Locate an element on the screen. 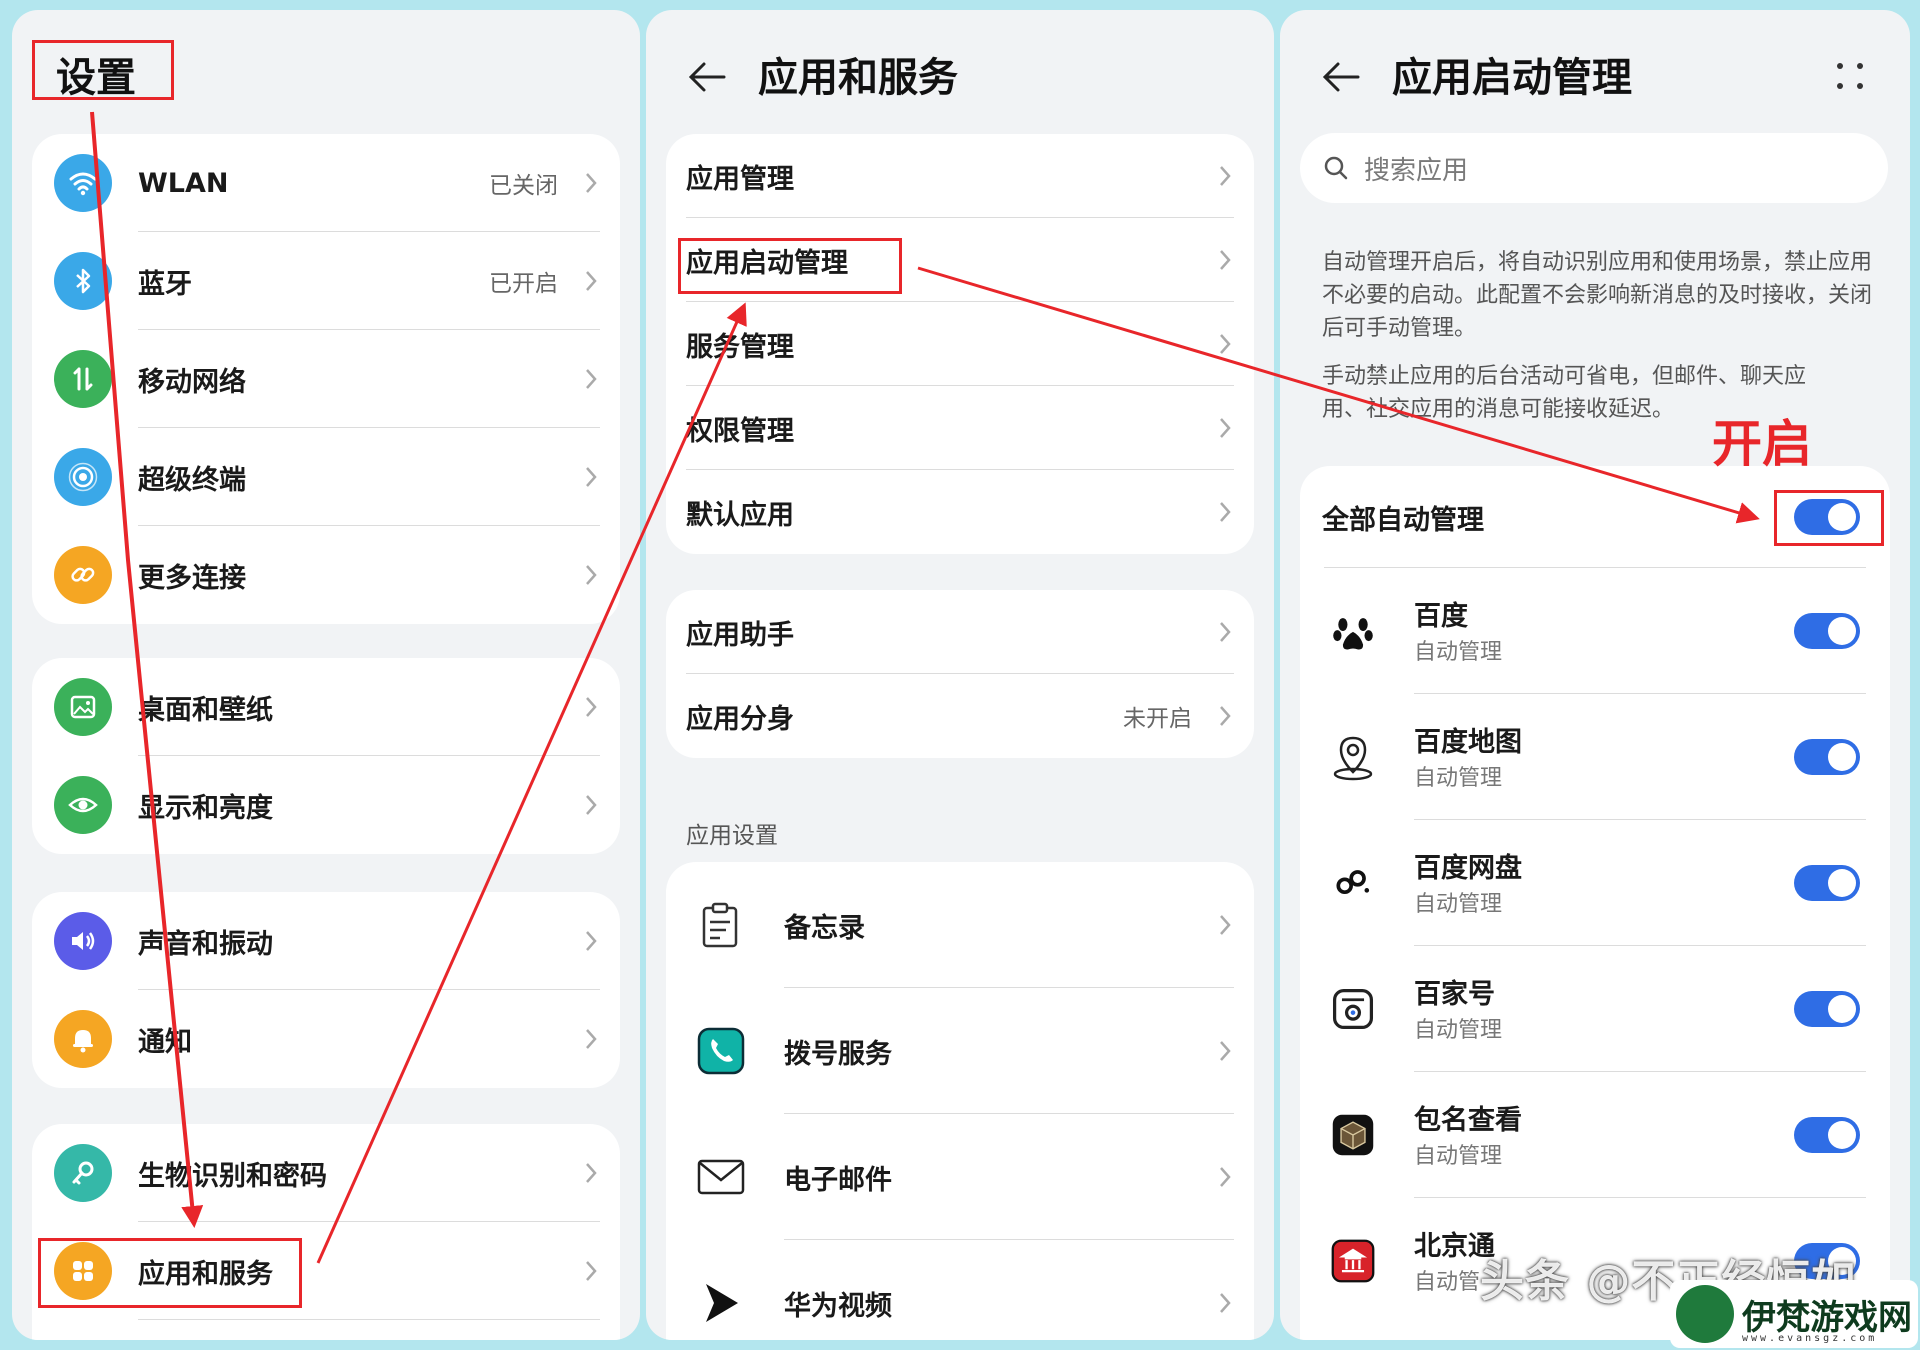 The width and height of the screenshot is (1920, 1350). app-name: 百度地图 is located at coordinates (1468, 742).